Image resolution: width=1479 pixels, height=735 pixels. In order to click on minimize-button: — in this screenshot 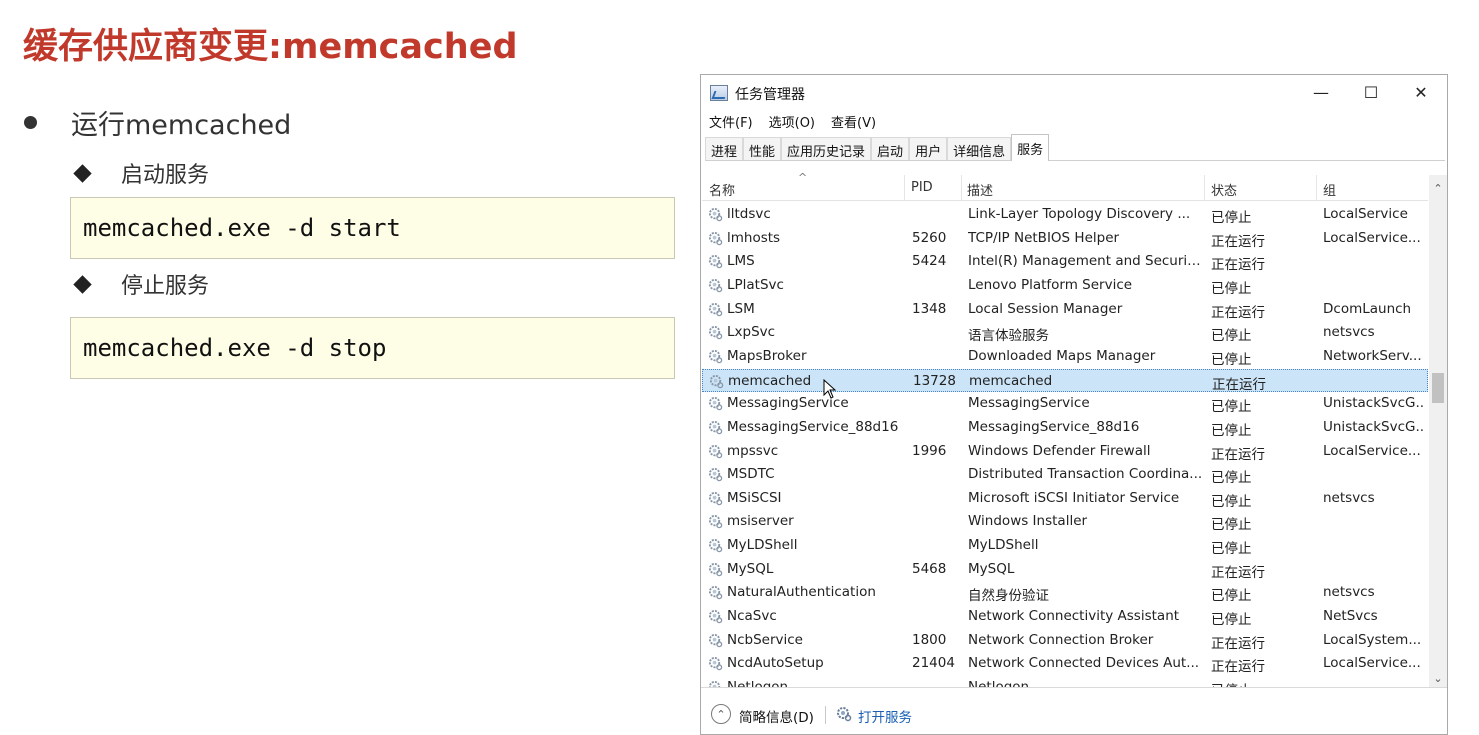, I will do `click(1321, 92)`.